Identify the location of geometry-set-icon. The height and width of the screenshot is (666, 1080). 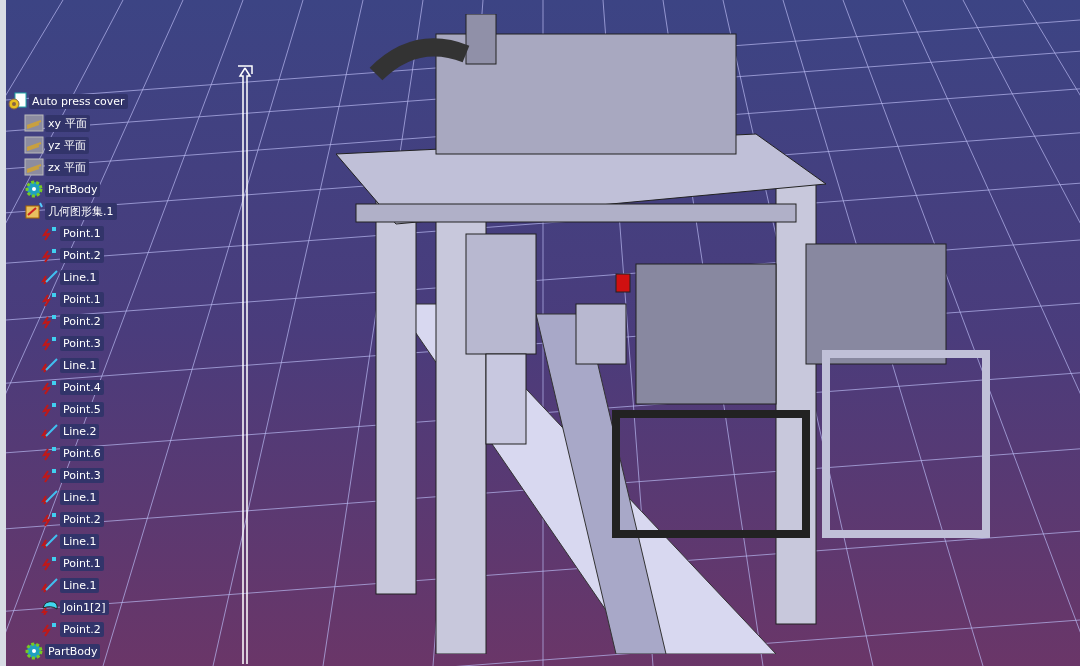
(34, 211).